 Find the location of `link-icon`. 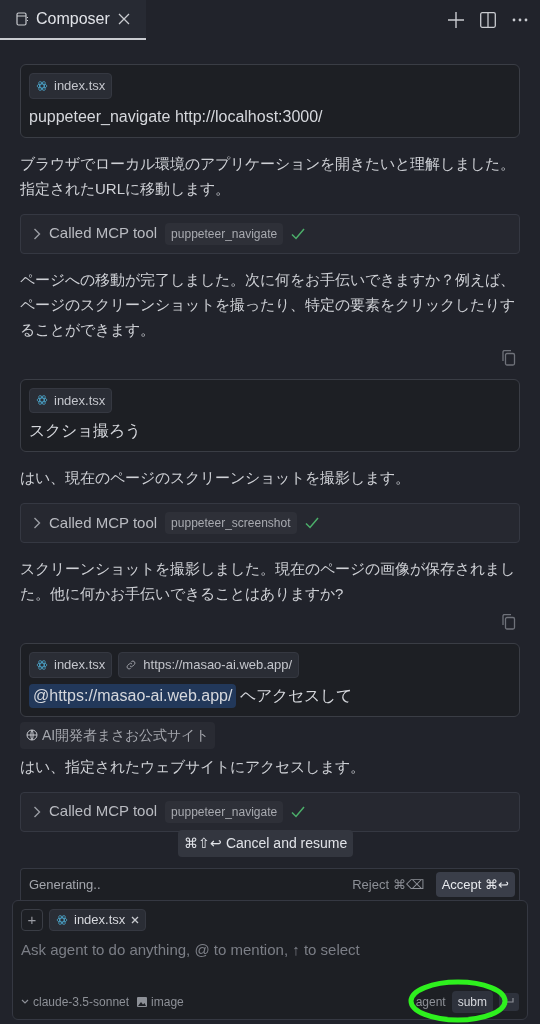

link-icon is located at coordinates (131, 664).